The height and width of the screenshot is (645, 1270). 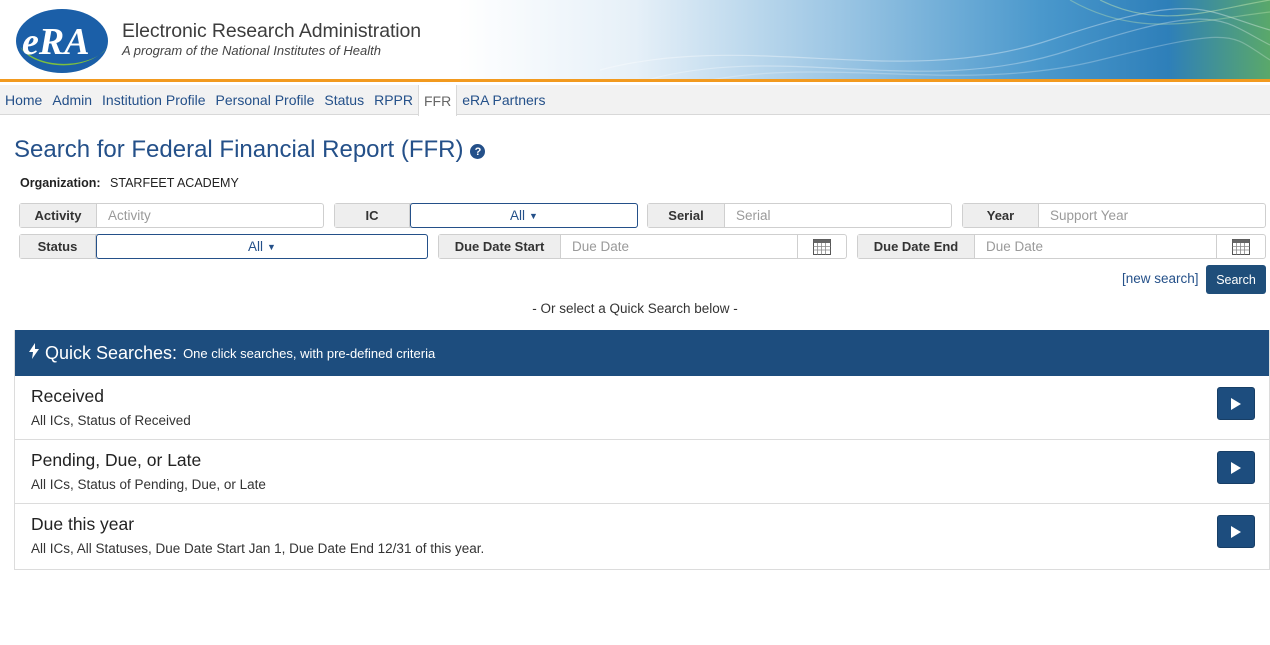 What do you see at coordinates (60, 183) in the screenshot?
I see `organization-label: Organization:` at bounding box center [60, 183].